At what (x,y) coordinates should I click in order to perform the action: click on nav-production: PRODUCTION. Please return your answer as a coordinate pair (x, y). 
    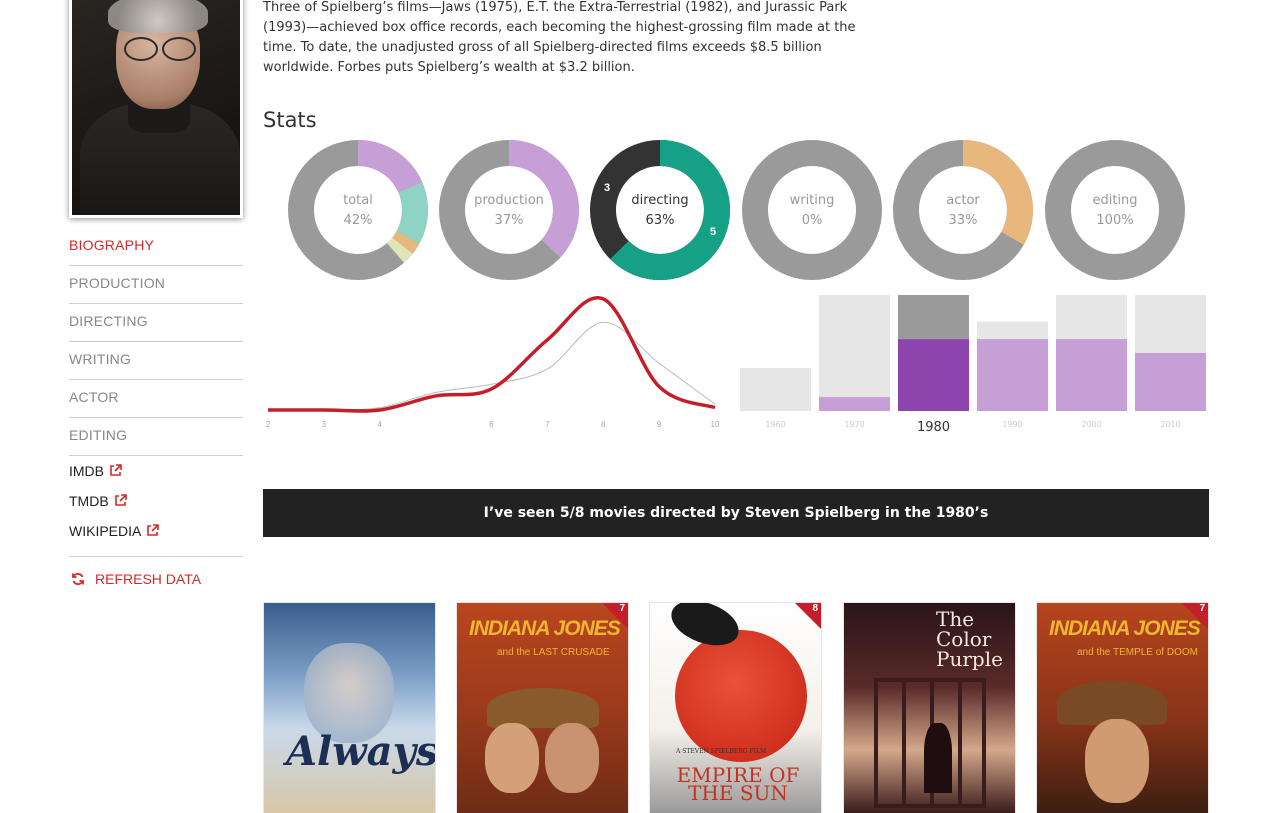
    Looking at the image, I should click on (156, 285).